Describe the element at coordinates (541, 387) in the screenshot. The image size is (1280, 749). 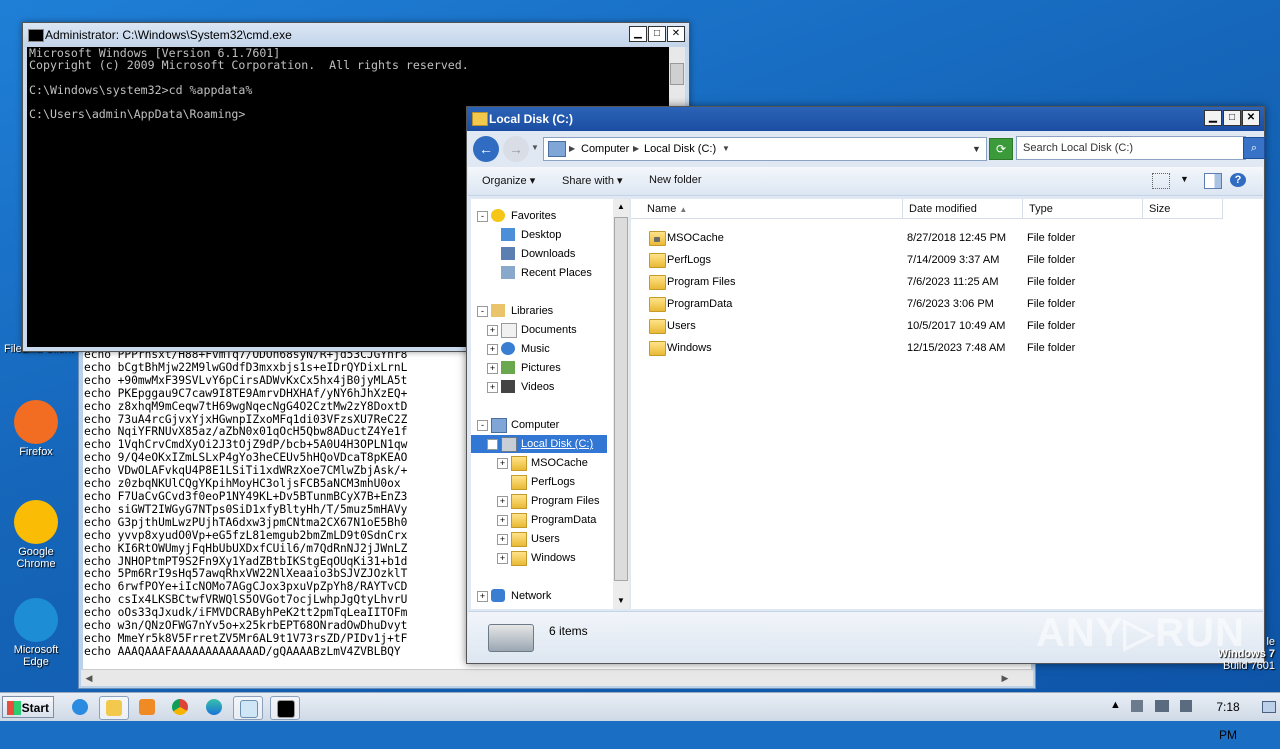
I see `nav-item-videos: + Videos` at that location.